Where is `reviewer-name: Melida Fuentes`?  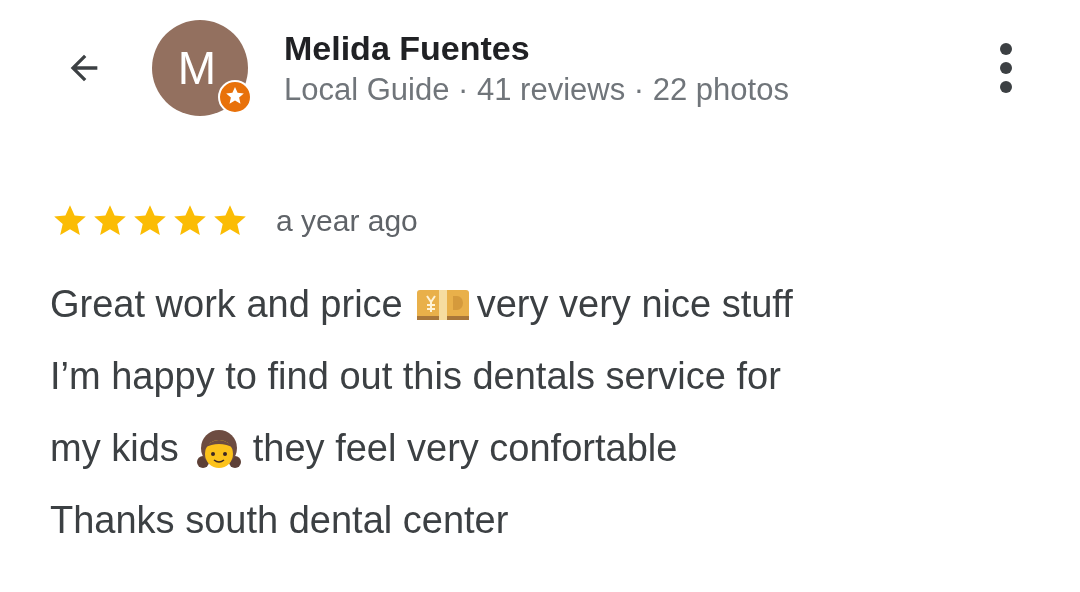
reviewer-name: Melida Fuentes is located at coordinates (635, 48).